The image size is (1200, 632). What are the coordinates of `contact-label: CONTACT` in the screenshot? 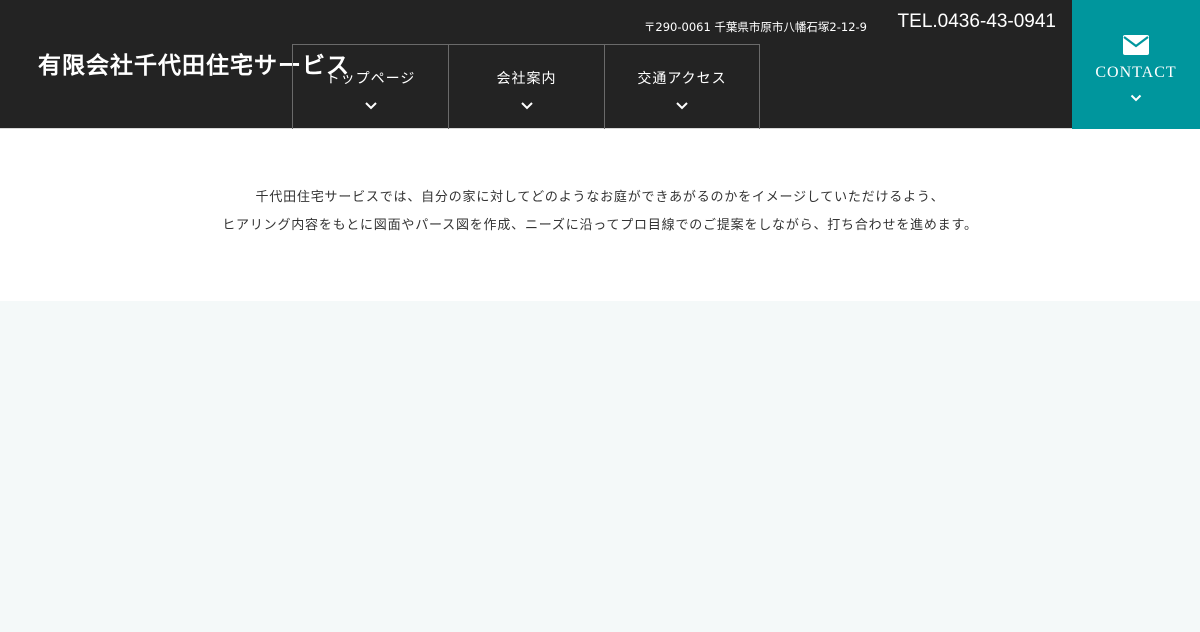 It's located at (1136, 72).